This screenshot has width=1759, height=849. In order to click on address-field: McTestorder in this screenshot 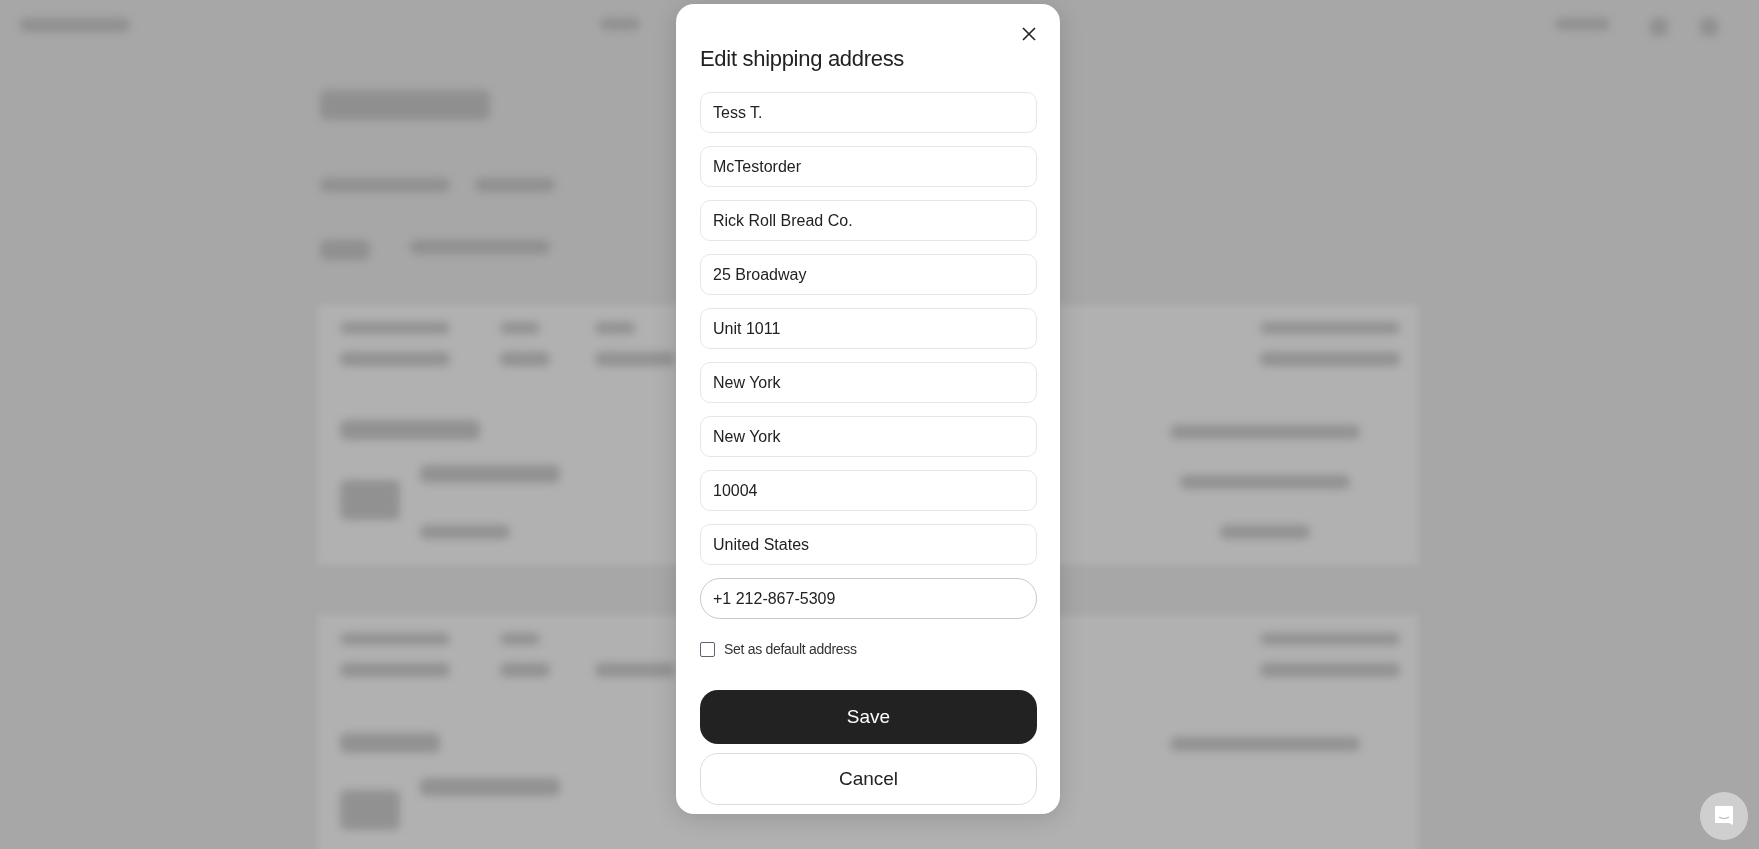, I will do `click(868, 166)`.